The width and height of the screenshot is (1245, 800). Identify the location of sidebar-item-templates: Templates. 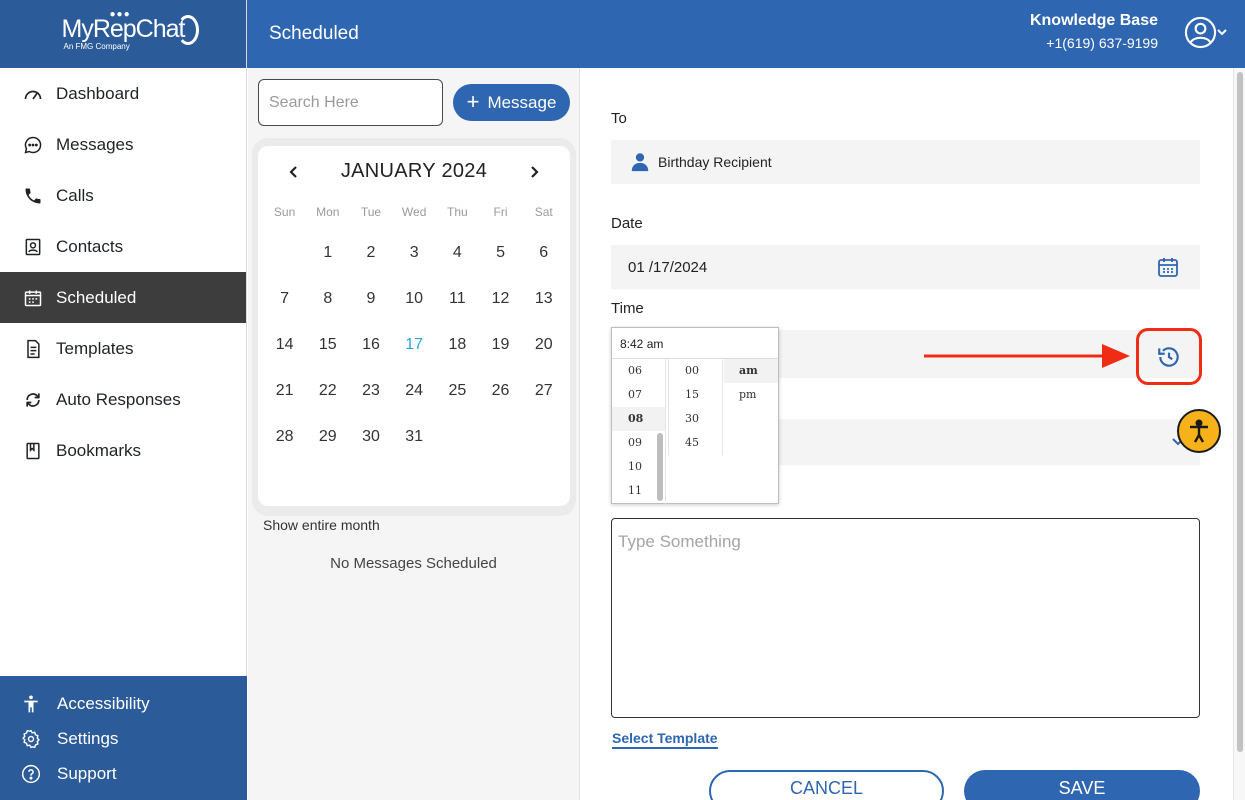
(123, 348).